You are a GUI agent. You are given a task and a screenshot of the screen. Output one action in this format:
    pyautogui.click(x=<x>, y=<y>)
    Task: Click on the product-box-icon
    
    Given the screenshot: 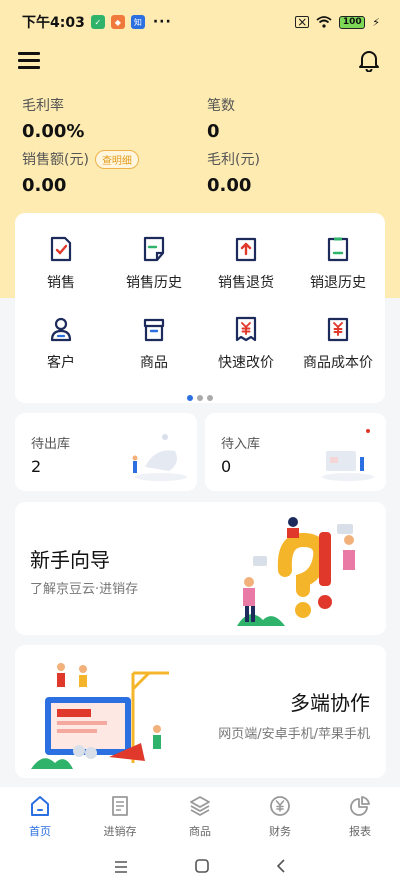 What is the action you would take?
    pyautogui.click(x=154, y=330)
    